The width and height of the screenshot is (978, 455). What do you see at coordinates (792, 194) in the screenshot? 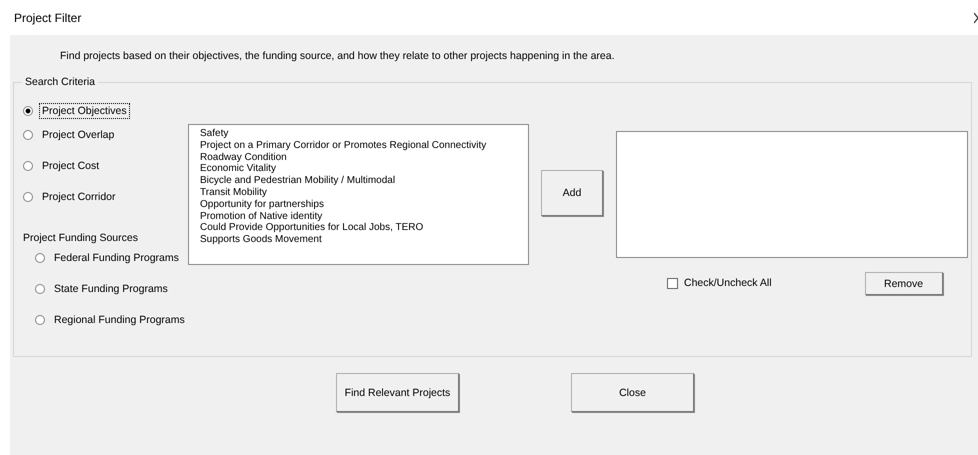
I see `selected-list` at bounding box center [792, 194].